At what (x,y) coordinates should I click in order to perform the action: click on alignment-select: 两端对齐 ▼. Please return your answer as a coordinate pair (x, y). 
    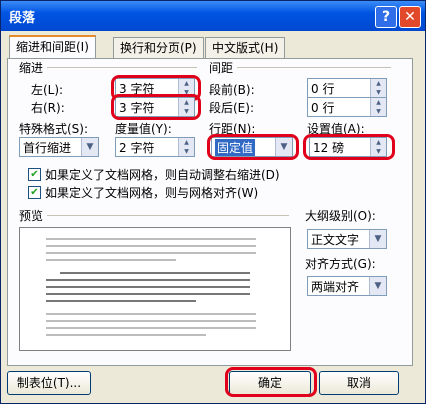
    Looking at the image, I should click on (347, 286).